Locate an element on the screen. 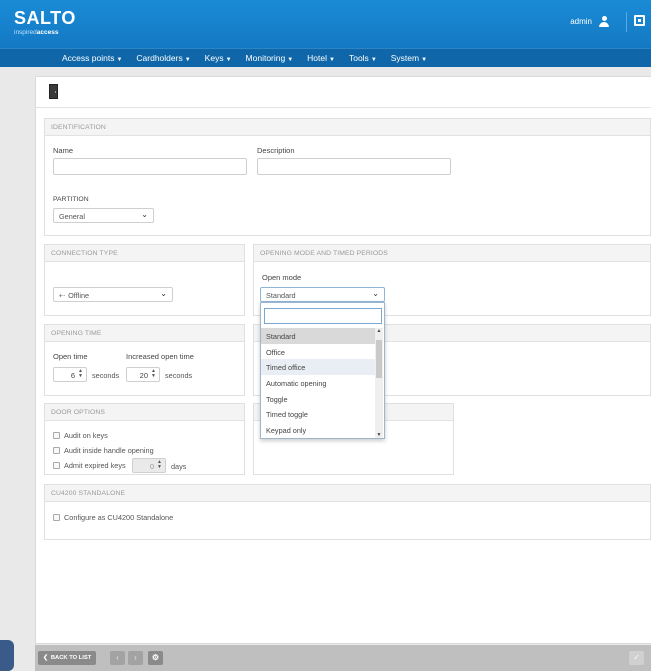 This screenshot has height=671, width=651. increased-open-time-unit: seconds is located at coordinates (179, 375).